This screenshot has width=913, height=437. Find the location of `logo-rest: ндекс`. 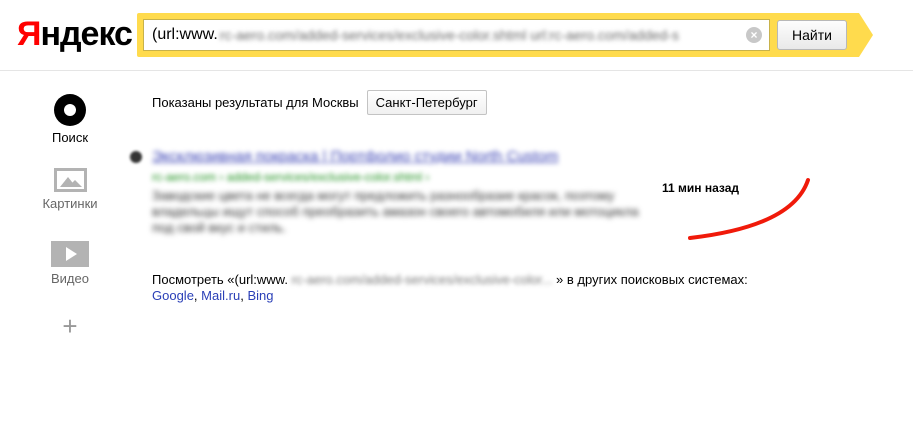

logo-rest: ндекс is located at coordinates (86, 34).